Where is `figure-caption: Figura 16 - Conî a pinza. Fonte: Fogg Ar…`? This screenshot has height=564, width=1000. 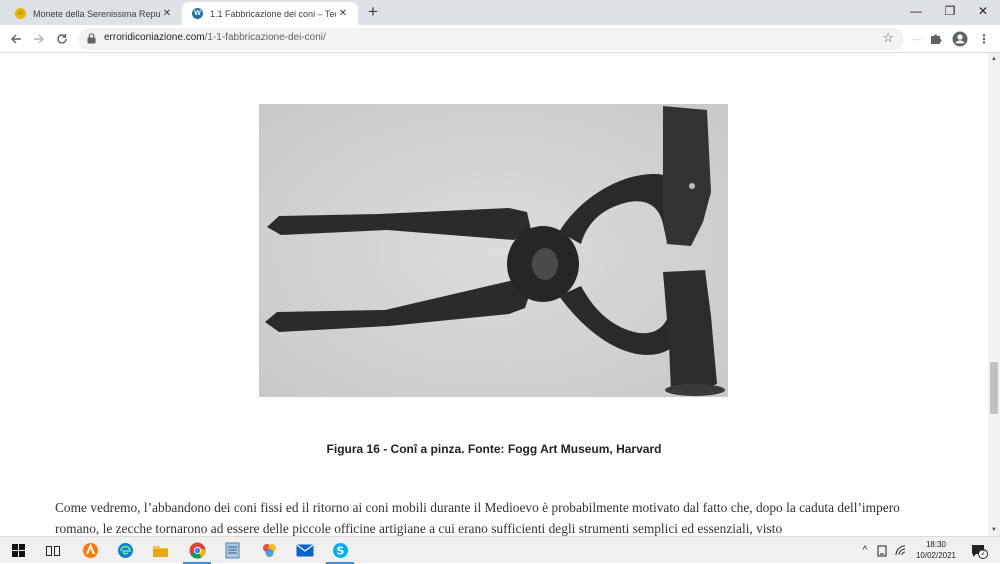 figure-caption: Figura 16 - Conî a pinza. Fonte: Fogg Ar… is located at coordinates (494, 449).